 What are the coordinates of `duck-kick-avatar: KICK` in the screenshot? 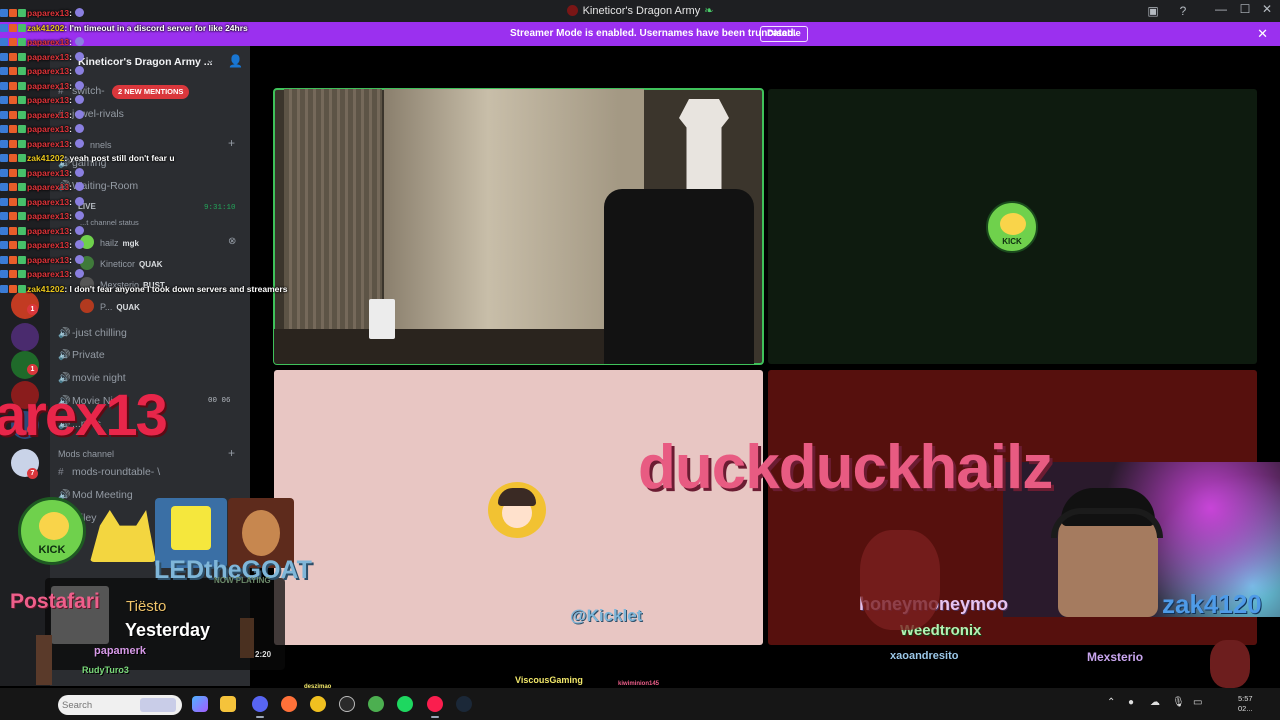 It's located at (1012, 227).